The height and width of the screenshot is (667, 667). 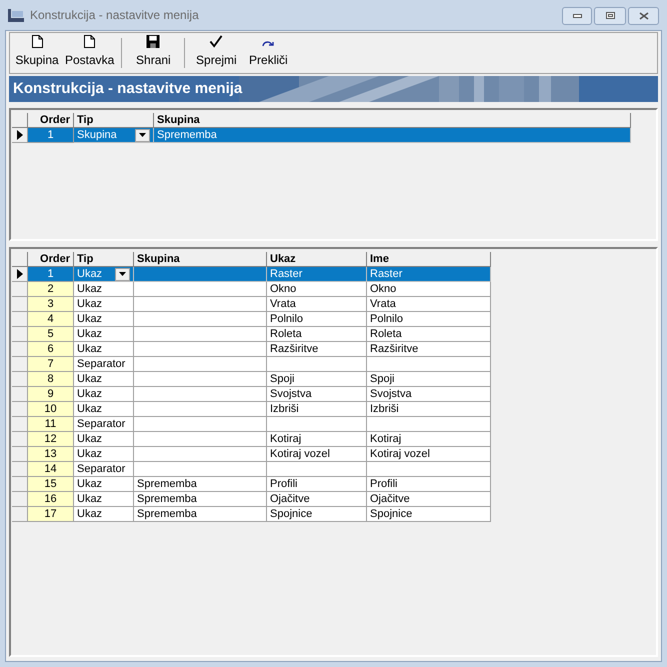 I want to click on order-cell: 7, so click(x=51, y=364).